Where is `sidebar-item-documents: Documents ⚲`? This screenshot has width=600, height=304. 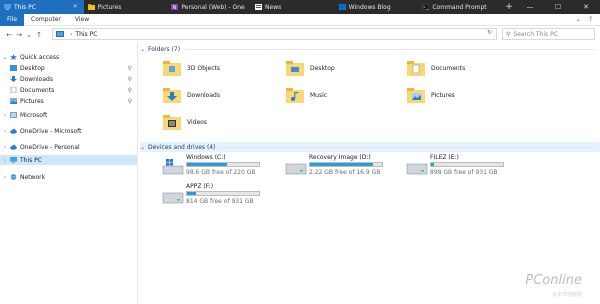
sidebar-item-documents: Documents ⚲ is located at coordinates (69, 90).